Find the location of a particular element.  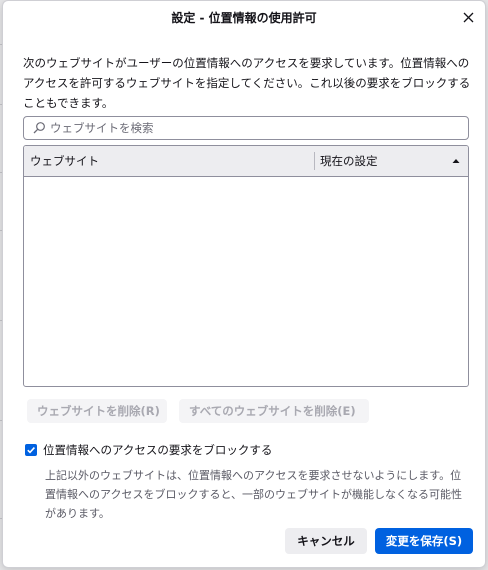

save-changes-button: 変更を保存(S) is located at coordinates (424, 541).